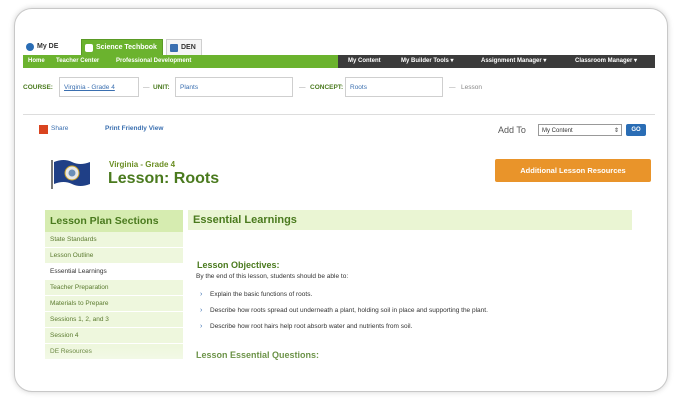 This screenshot has width=682, height=398. Describe the element at coordinates (114, 336) in the screenshot. I see `sidebar-item-session-4: Session 4` at that location.